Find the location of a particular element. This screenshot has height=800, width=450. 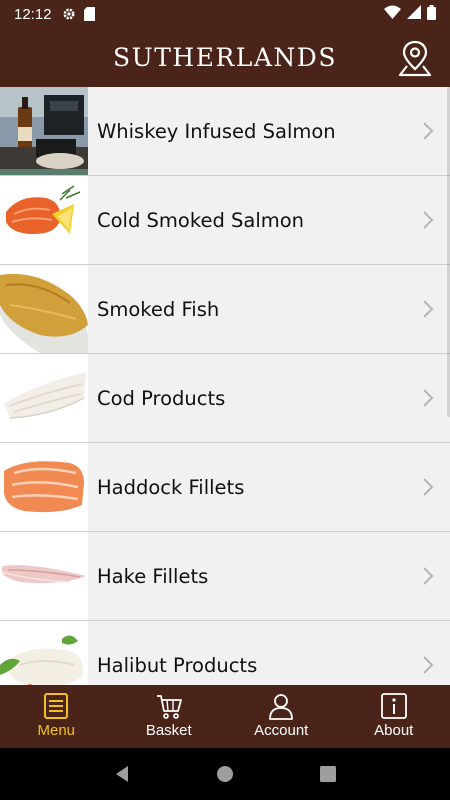

category-label: Cod Products is located at coordinates (161, 398).